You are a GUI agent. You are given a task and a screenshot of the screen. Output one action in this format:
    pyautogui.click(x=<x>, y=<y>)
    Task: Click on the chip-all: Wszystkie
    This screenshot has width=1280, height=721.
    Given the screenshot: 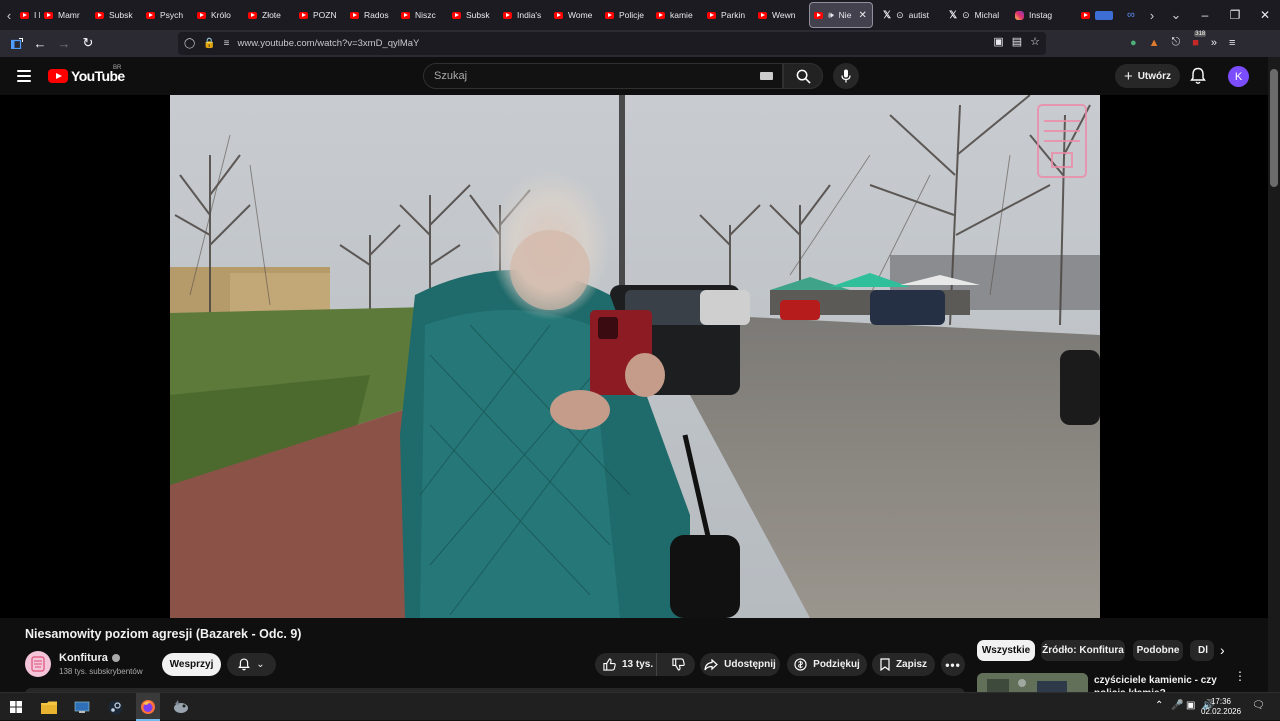 What is the action you would take?
    pyautogui.click(x=1006, y=650)
    